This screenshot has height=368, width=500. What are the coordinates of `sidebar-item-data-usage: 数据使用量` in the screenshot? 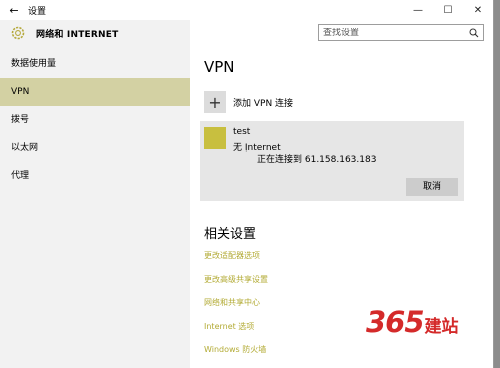 It's located at (95, 64).